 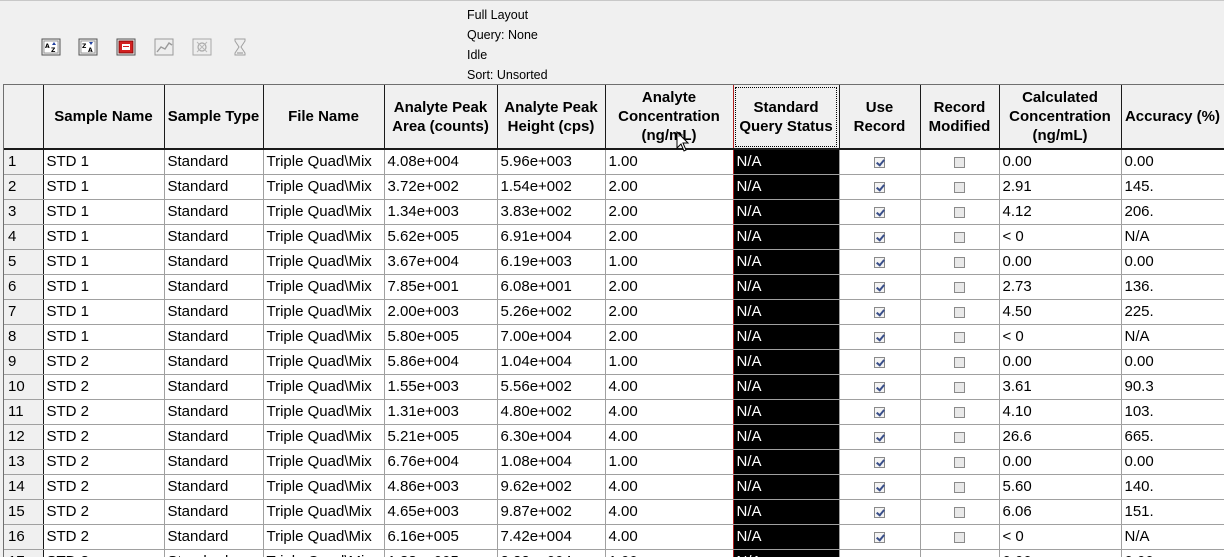 What do you see at coordinates (441, 162) in the screenshot?
I see `cell-peak-area: 4.08e+004` at bounding box center [441, 162].